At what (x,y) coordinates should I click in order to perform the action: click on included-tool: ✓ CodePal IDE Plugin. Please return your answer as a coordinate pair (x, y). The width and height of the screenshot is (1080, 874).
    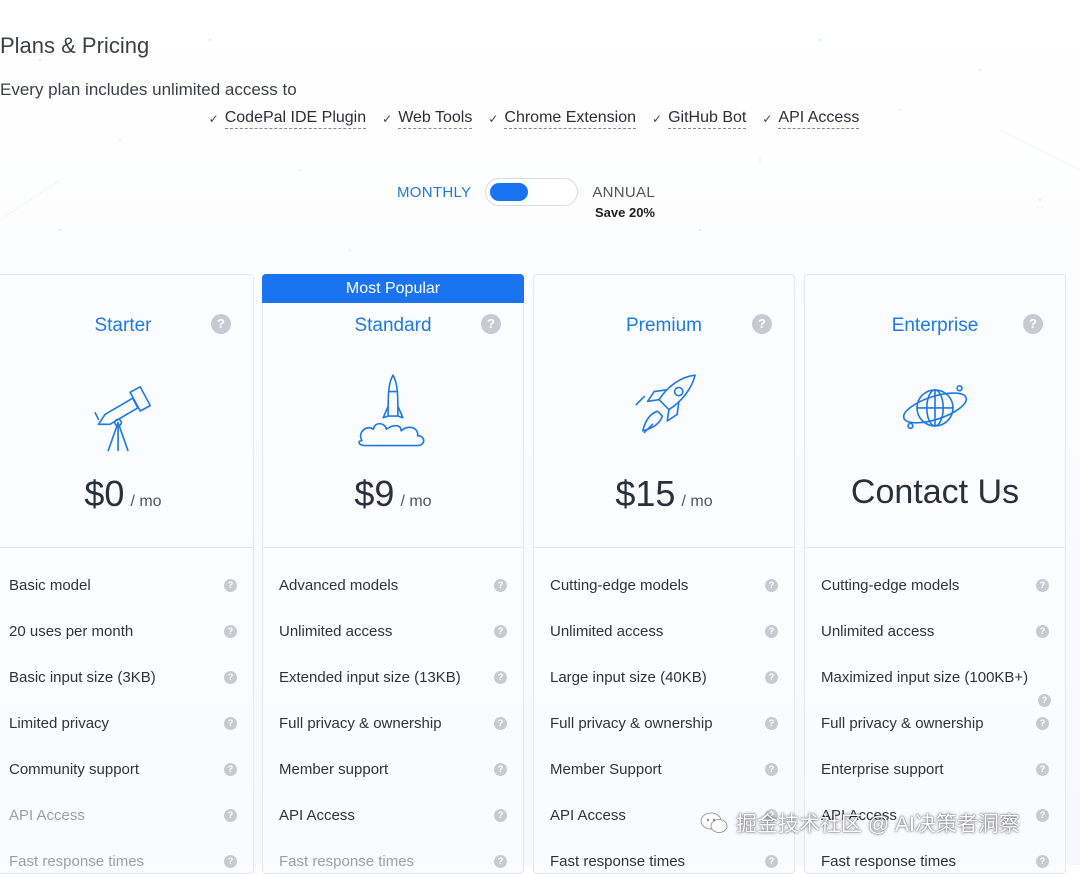
    Looking at the image, I should click on (287, 119).